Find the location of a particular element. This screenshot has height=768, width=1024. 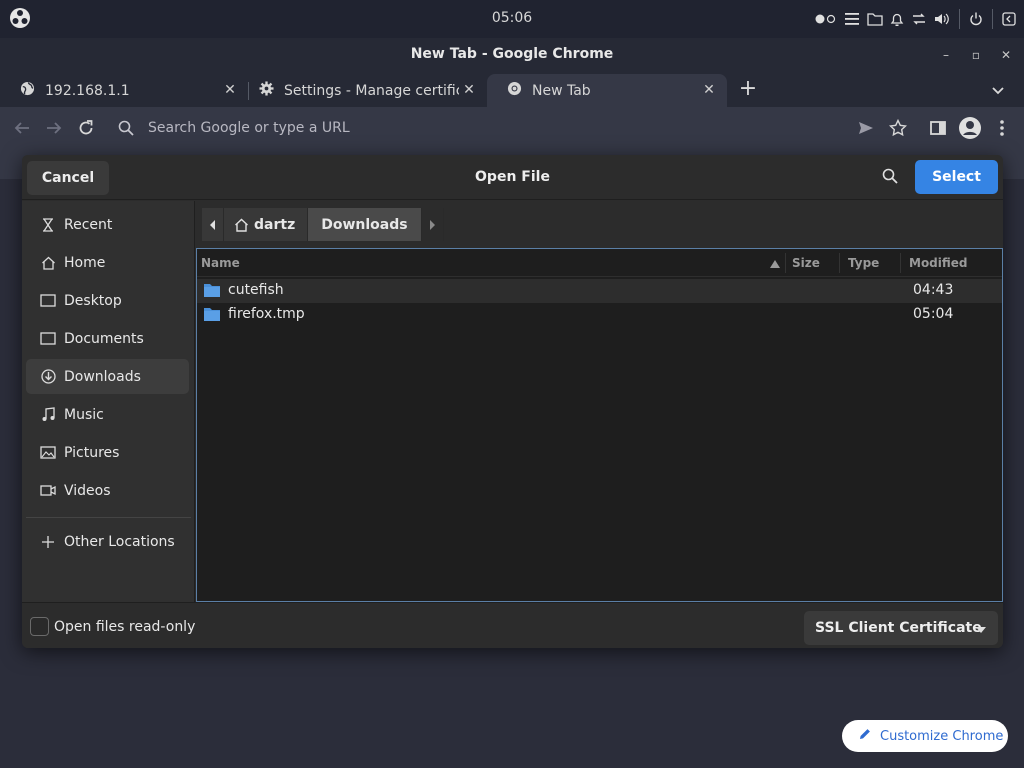

dialog-header: Cancel Open File Select is located at coordinates (512, 177).